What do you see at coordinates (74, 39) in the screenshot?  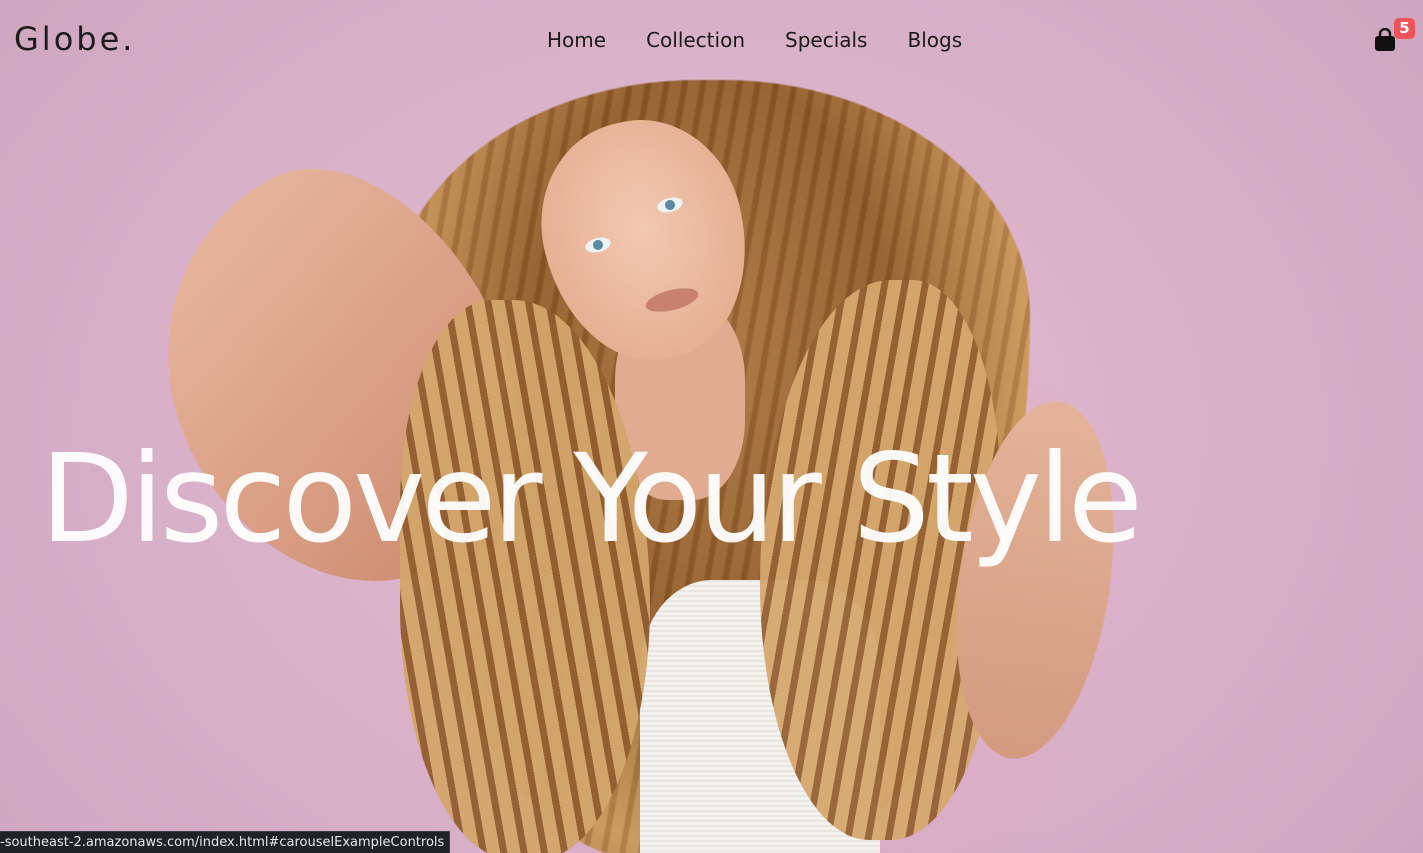 I see `brand-logo: Globe.` at bounding box center [74, 39].